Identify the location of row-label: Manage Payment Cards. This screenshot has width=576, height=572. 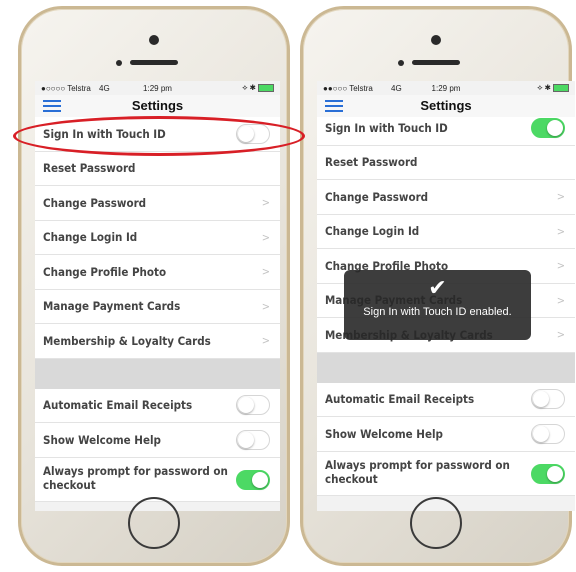
(112, 306).